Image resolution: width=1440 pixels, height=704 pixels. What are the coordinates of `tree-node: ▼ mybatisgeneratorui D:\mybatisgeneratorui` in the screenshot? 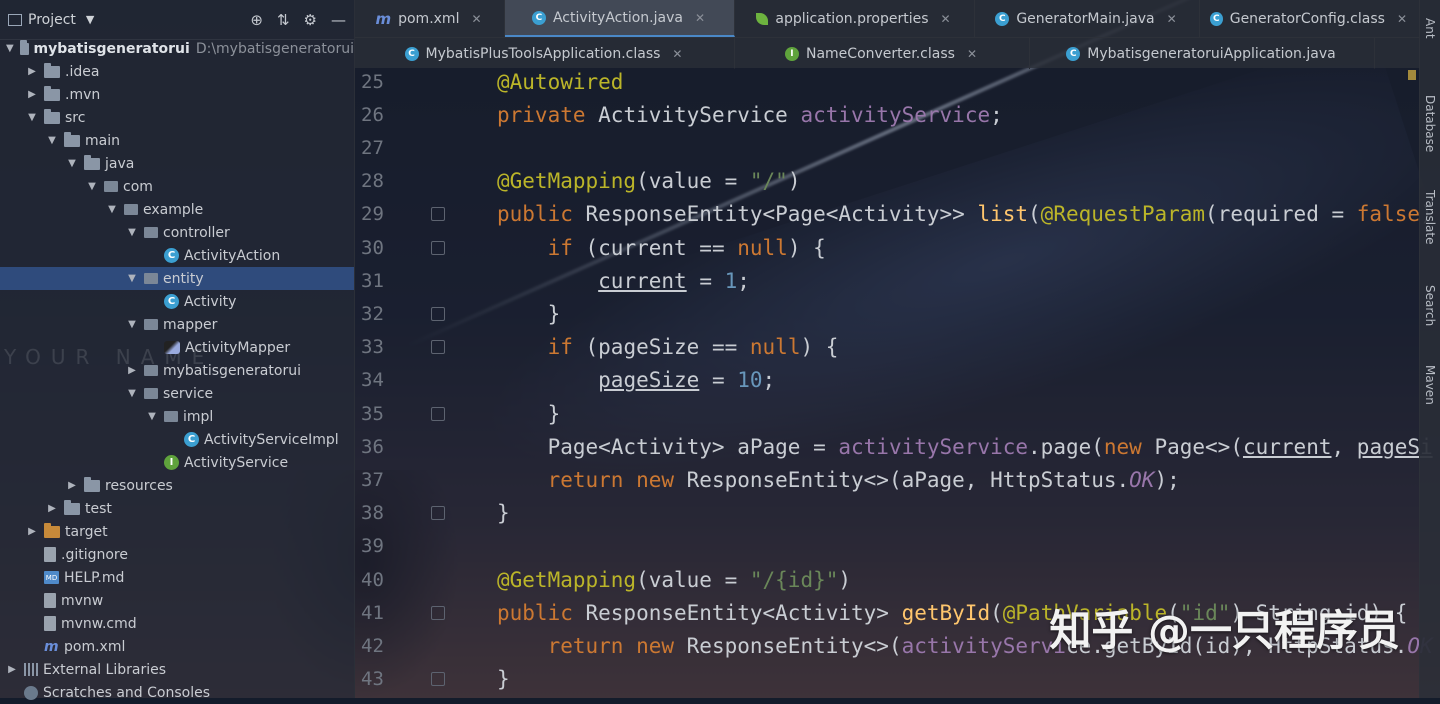 It's located at (177, 48).